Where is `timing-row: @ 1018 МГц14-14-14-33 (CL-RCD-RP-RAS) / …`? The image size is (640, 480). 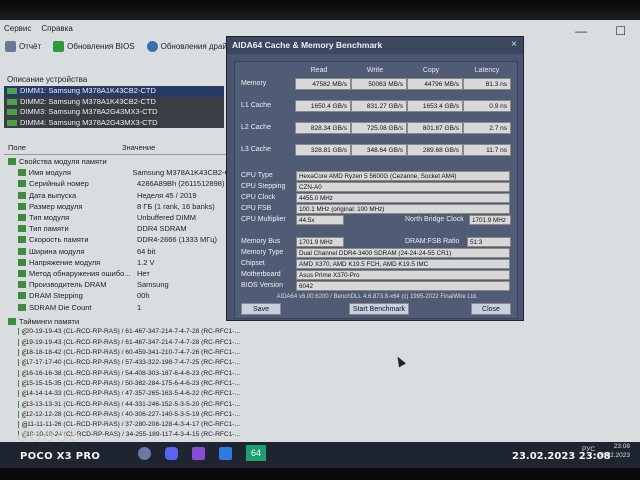 timing-row: @ 1018 МГц14-14-14-33 (CL-RCD-RP-RAS) / … is located at coordinates (122, 394).